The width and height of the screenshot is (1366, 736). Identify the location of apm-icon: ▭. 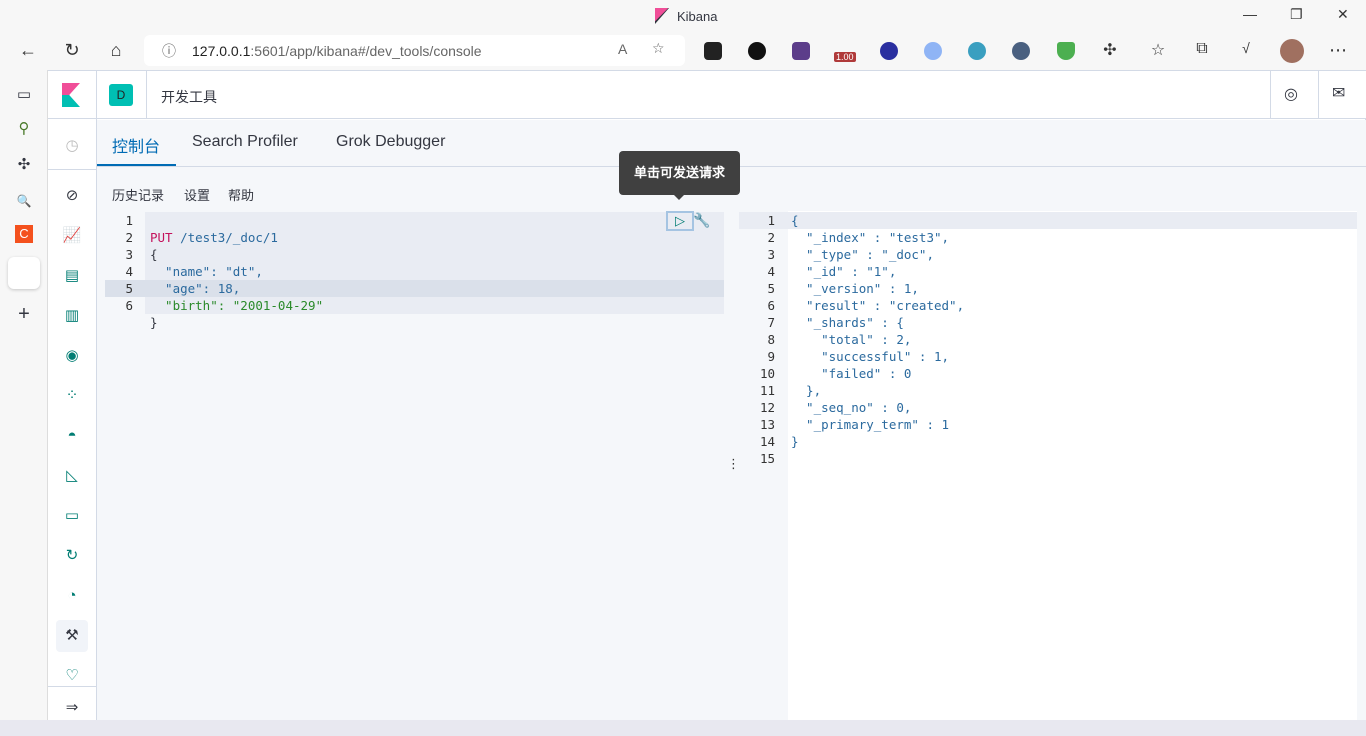
(72, 516).